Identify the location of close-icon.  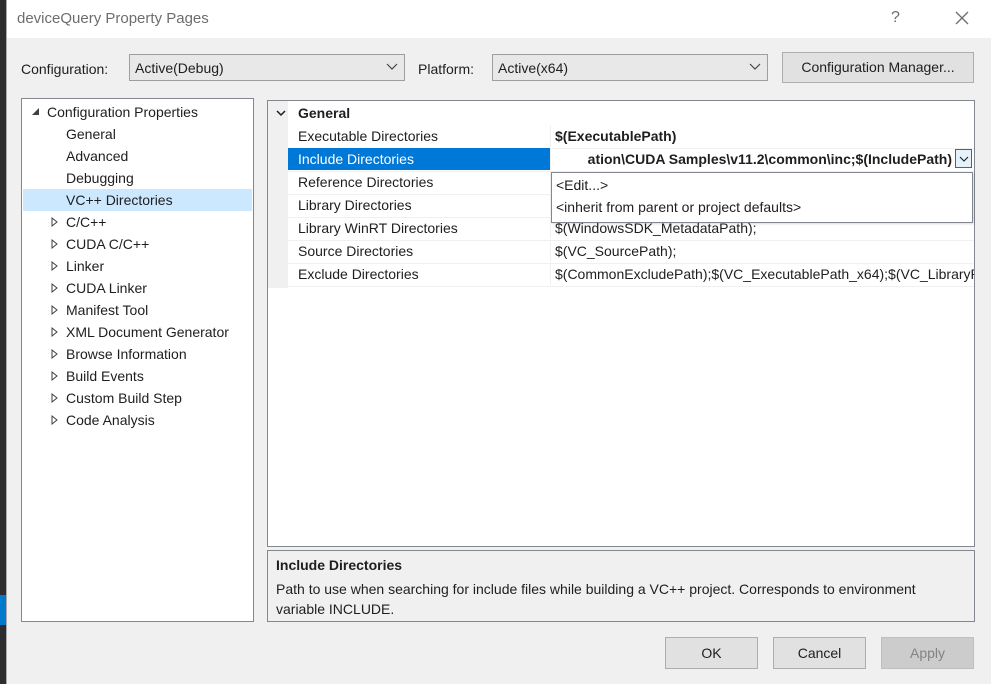
(962, 18).